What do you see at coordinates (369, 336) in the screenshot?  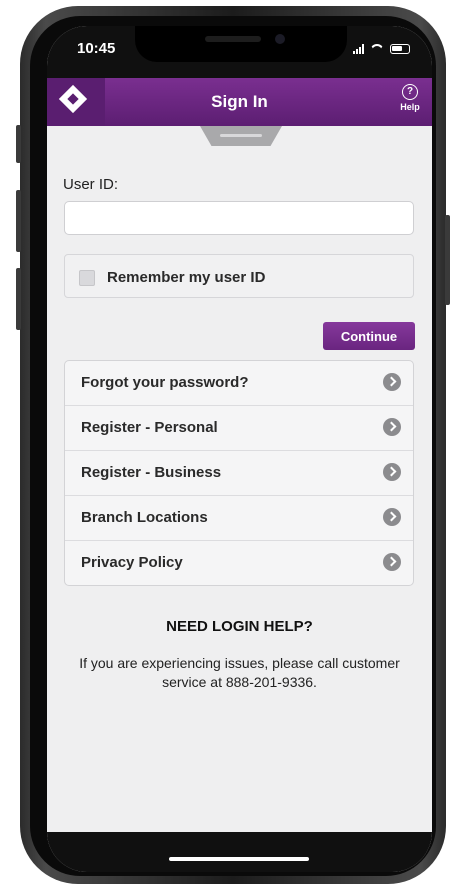 I see `continue-button: Continue` at bounding box center [369, 336].